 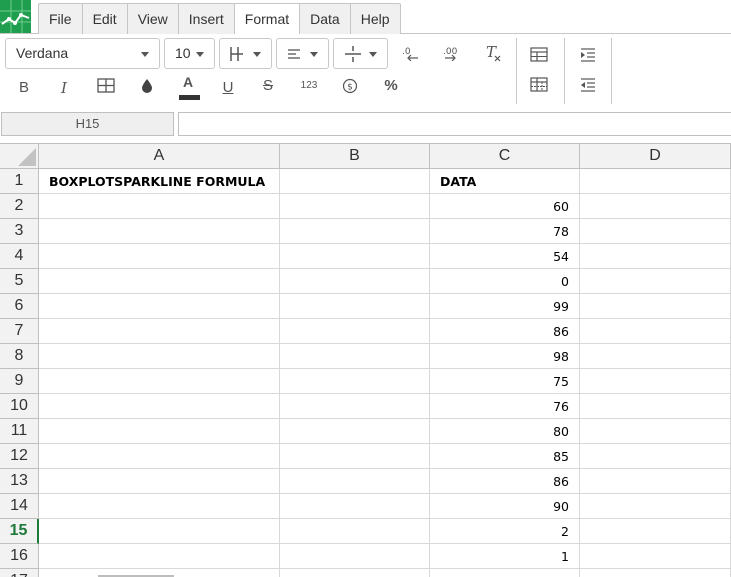 I want to click on cell-c: 0, so click(x=505, y=281).